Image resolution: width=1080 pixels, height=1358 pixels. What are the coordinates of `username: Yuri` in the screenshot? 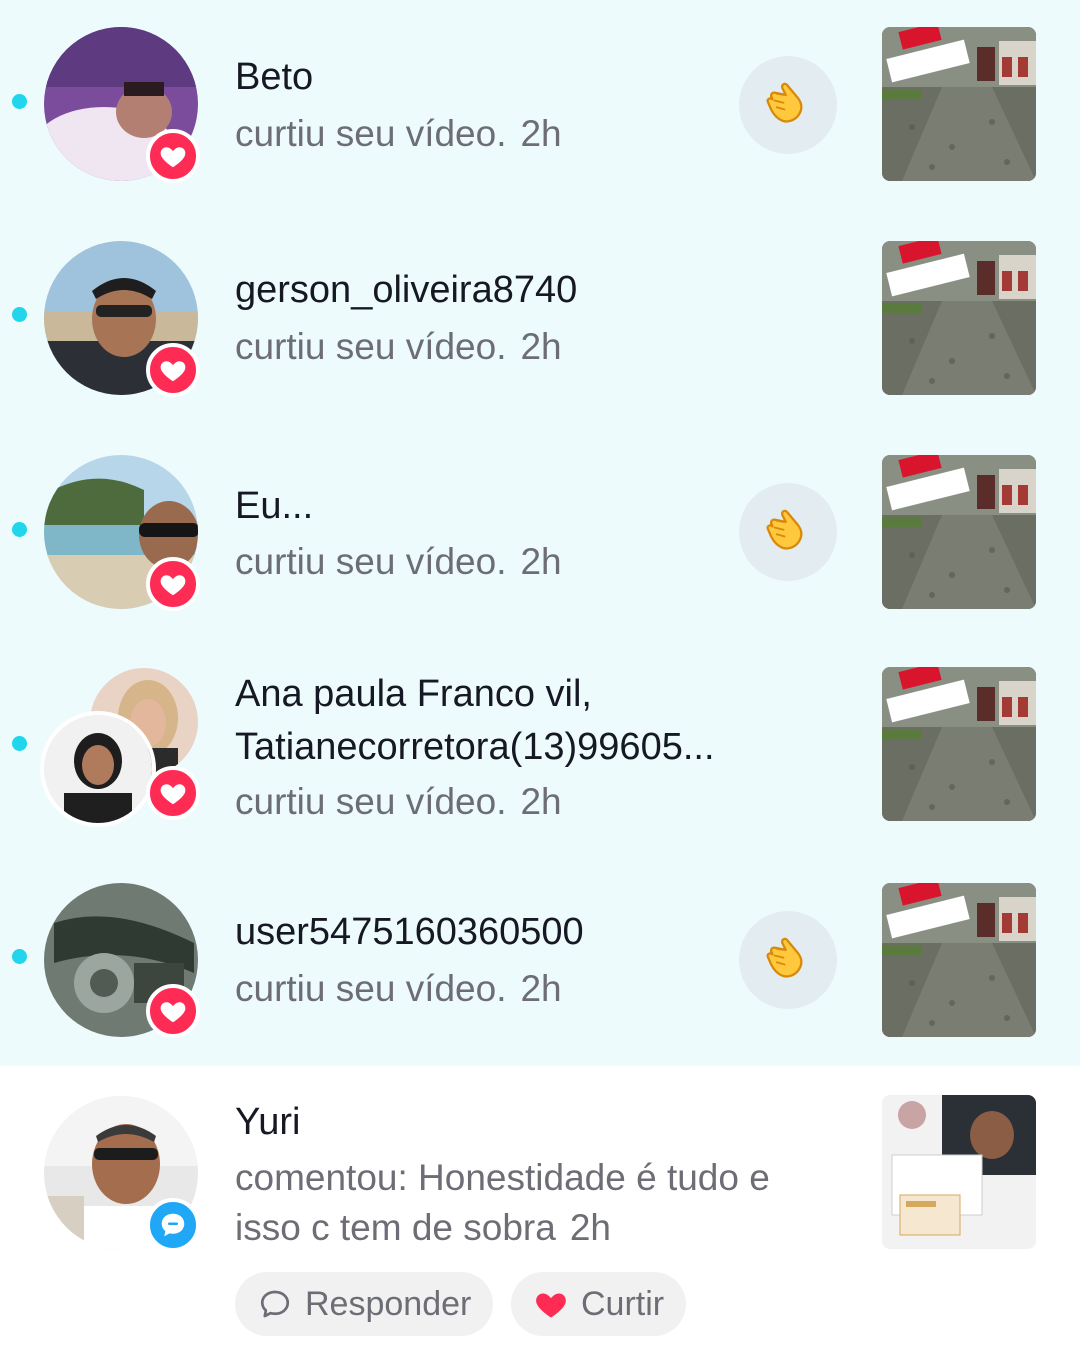 It's located at (267, 1122).